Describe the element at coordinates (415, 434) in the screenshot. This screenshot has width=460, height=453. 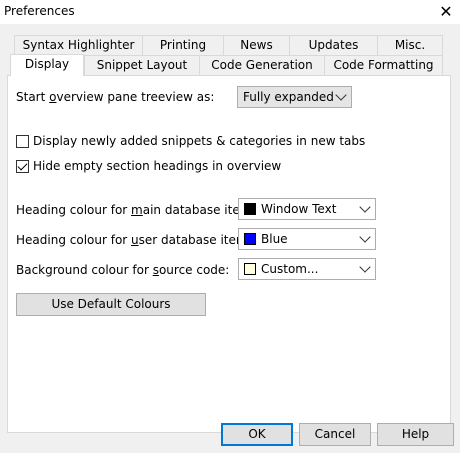
I see `help-button: Help` at that location.